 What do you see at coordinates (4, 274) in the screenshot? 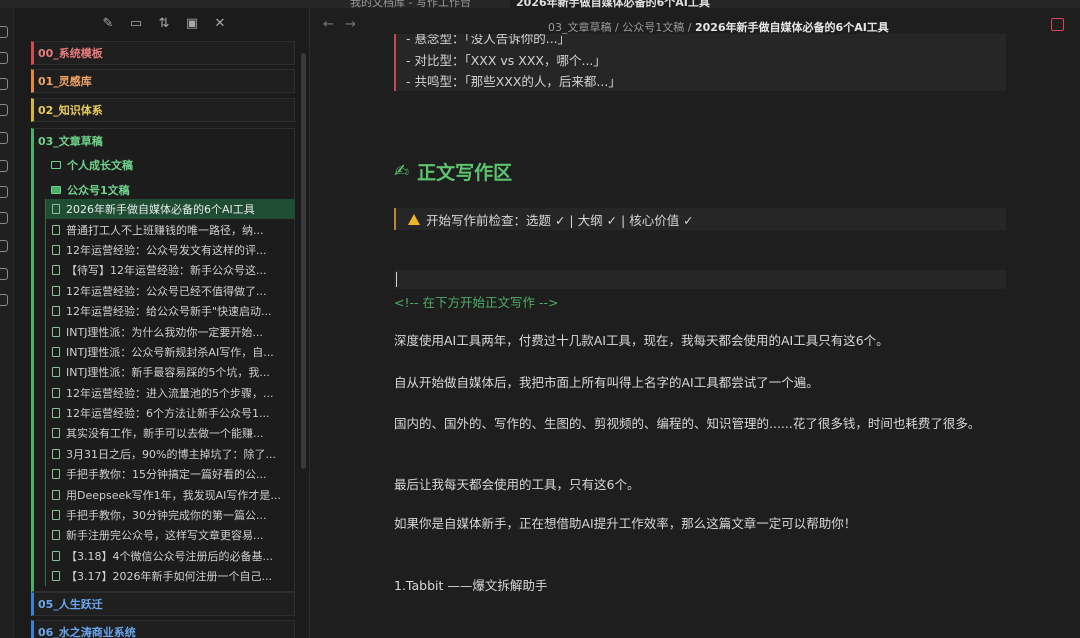
I see `tag-icon` at bounding box center [4, 274].